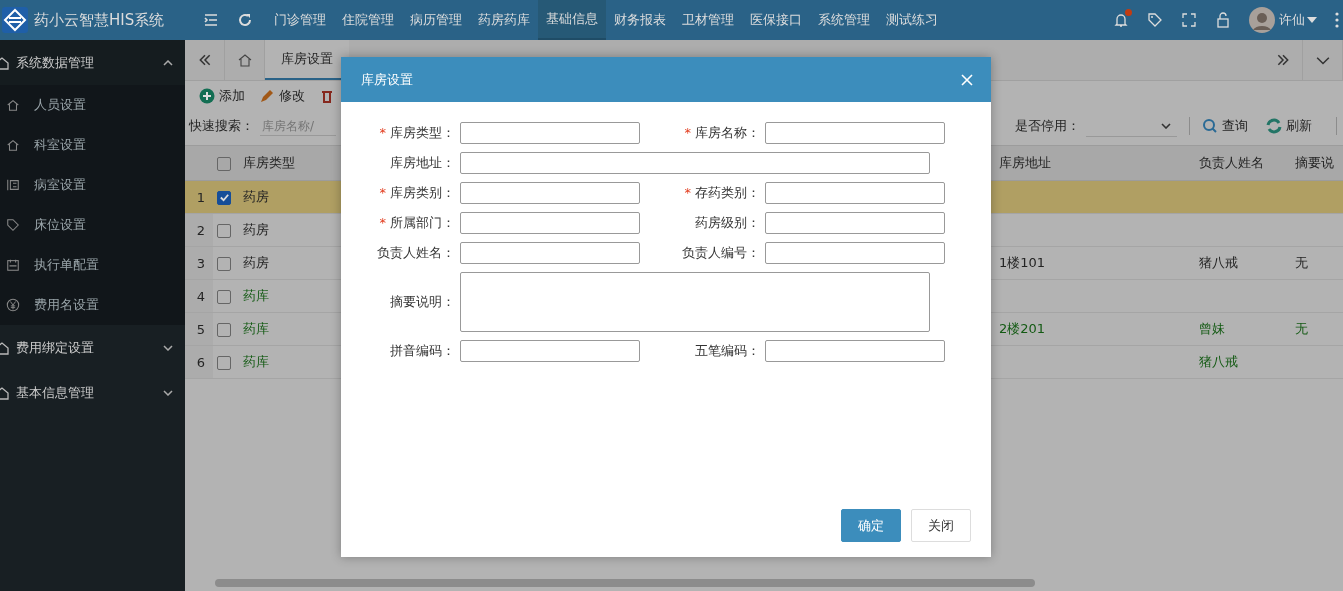 The height and width of the screenshot is (591, 1343). What do you see at coordinates (1022, 328) in the screenshot?
I see `table-cell: 2楼201` at bounding box center [1022, 328].